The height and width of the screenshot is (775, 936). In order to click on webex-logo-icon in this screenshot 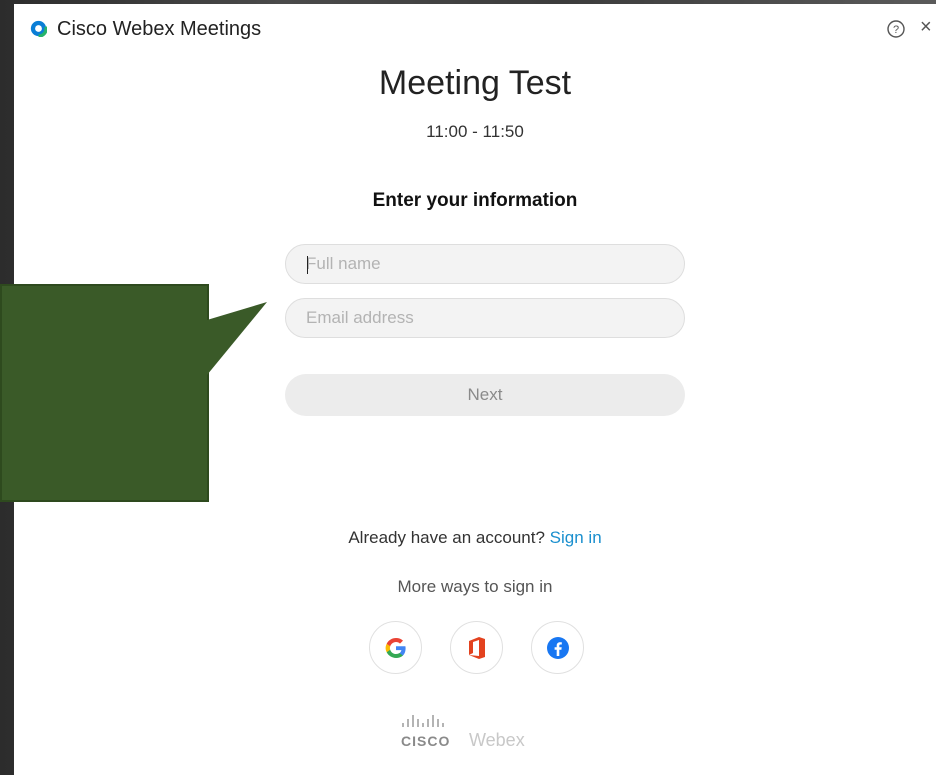, I will do `click(38, 28)`.